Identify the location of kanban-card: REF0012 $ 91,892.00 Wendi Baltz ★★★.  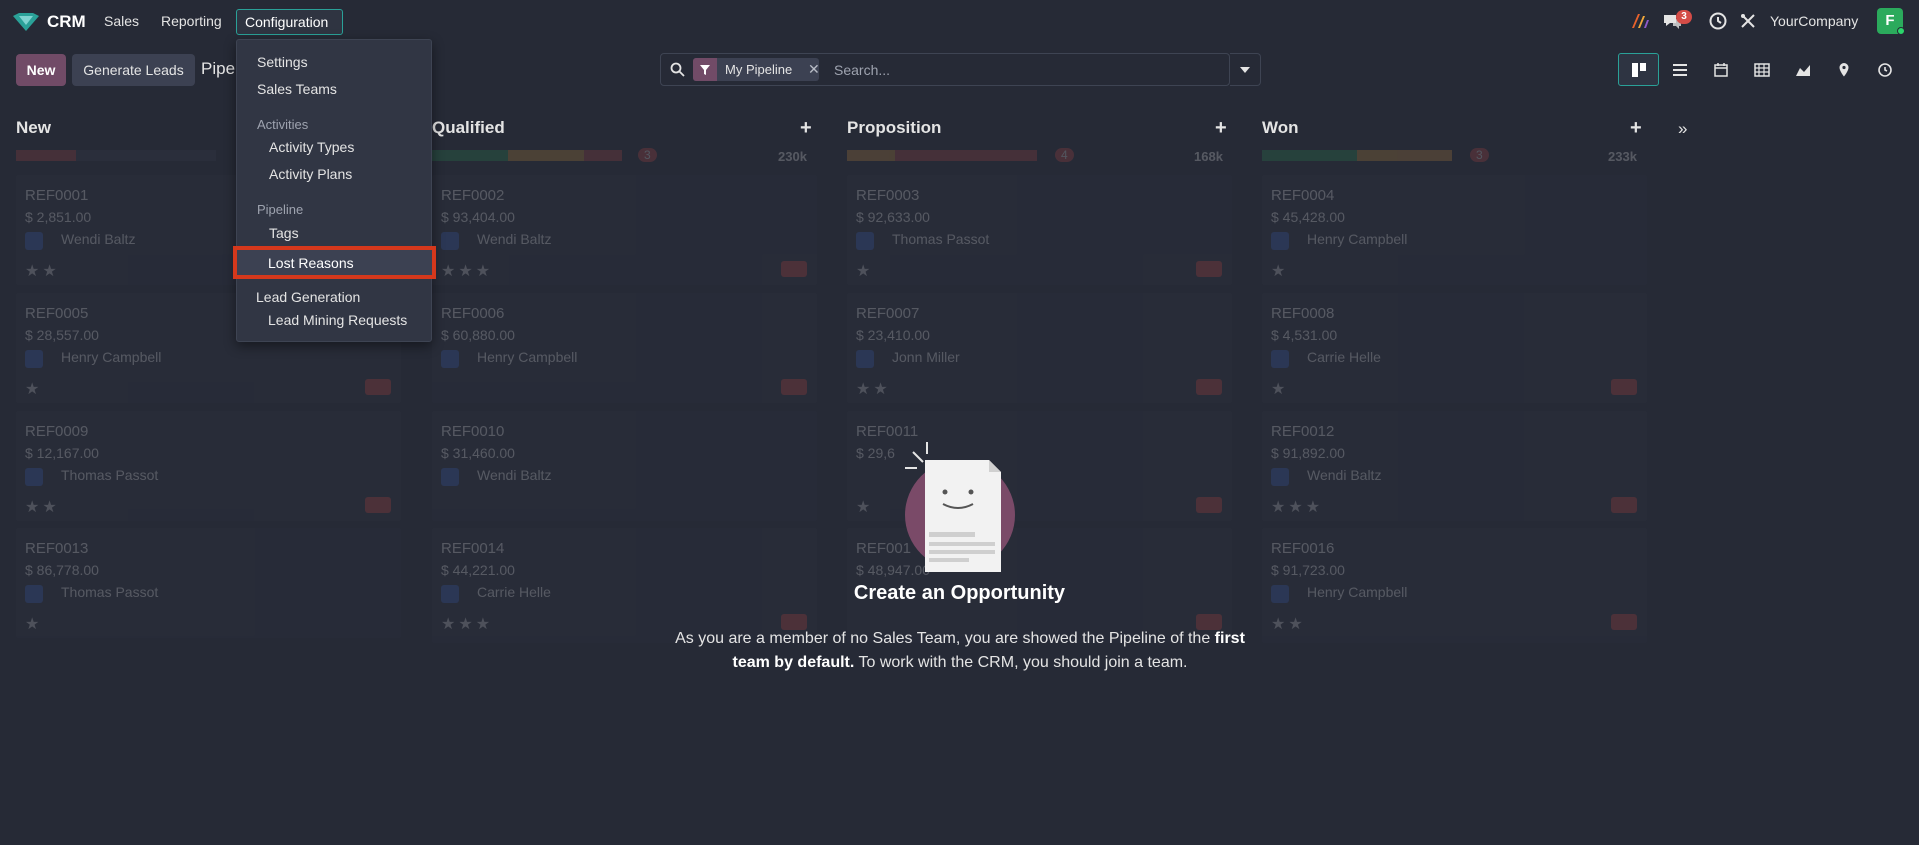
(1454, 466).